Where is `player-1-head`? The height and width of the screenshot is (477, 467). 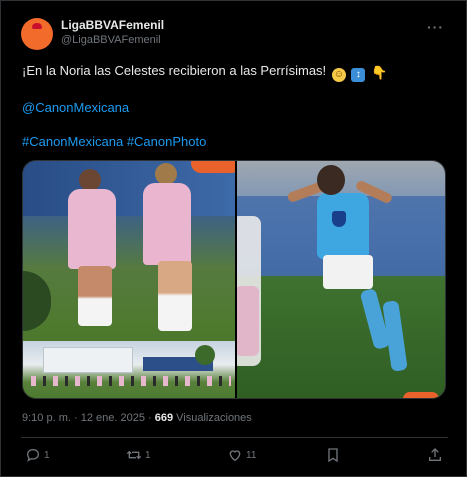 player-1-head is located at coordinates (90, 180).